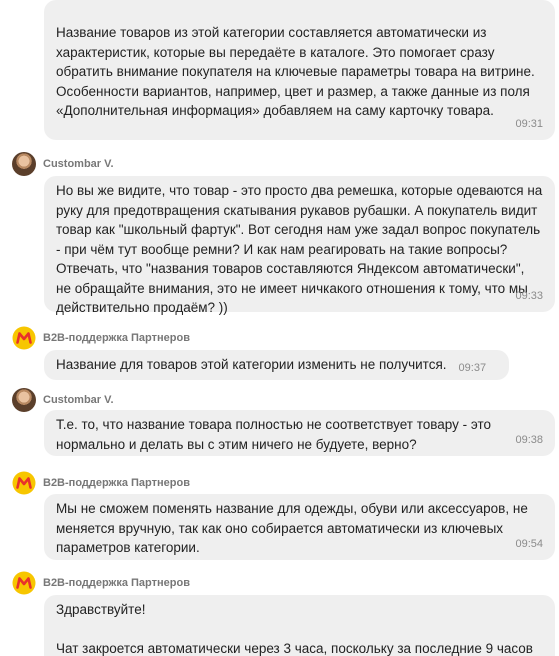 This screenshot has height=656, width=559. Describe the element at coordinates (529, 295) in the screenshot. I see `message-time: 09:33` at that location.